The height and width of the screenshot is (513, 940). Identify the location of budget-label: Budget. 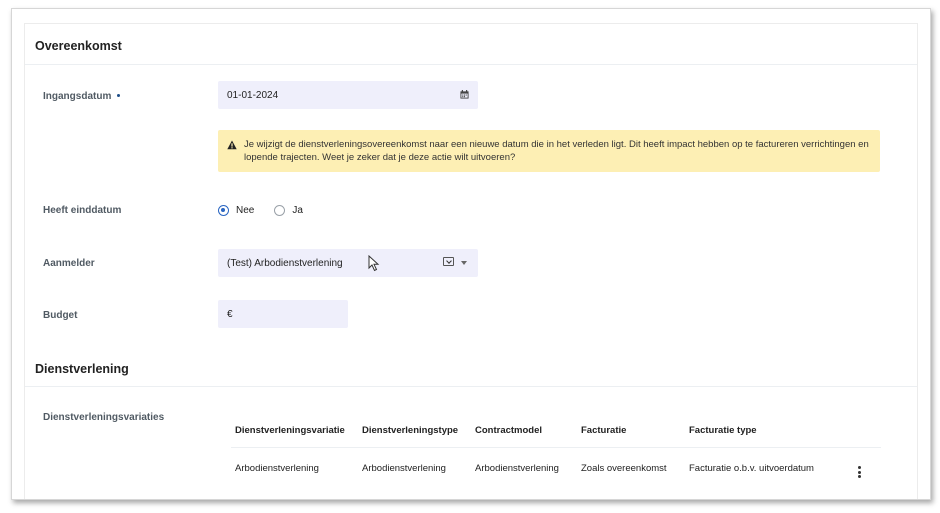
(60, 315).